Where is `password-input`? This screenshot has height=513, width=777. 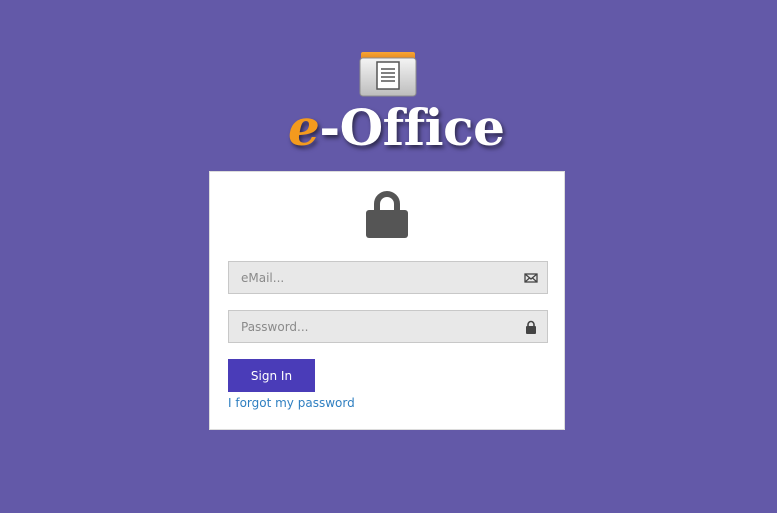
password-input is located at coordinates (375, 326).